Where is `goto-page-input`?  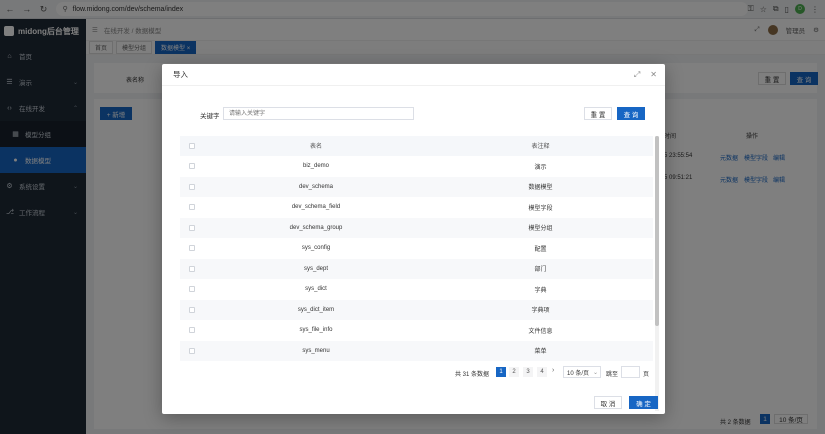
goto-page-input is located at coordinates (630, 372).